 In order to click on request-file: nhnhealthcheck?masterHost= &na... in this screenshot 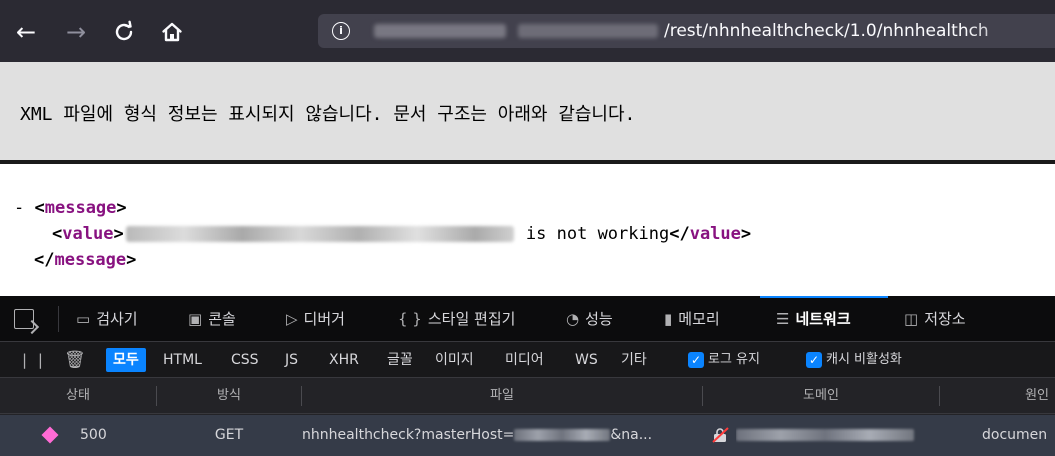, I will do `click(505, 435)`.